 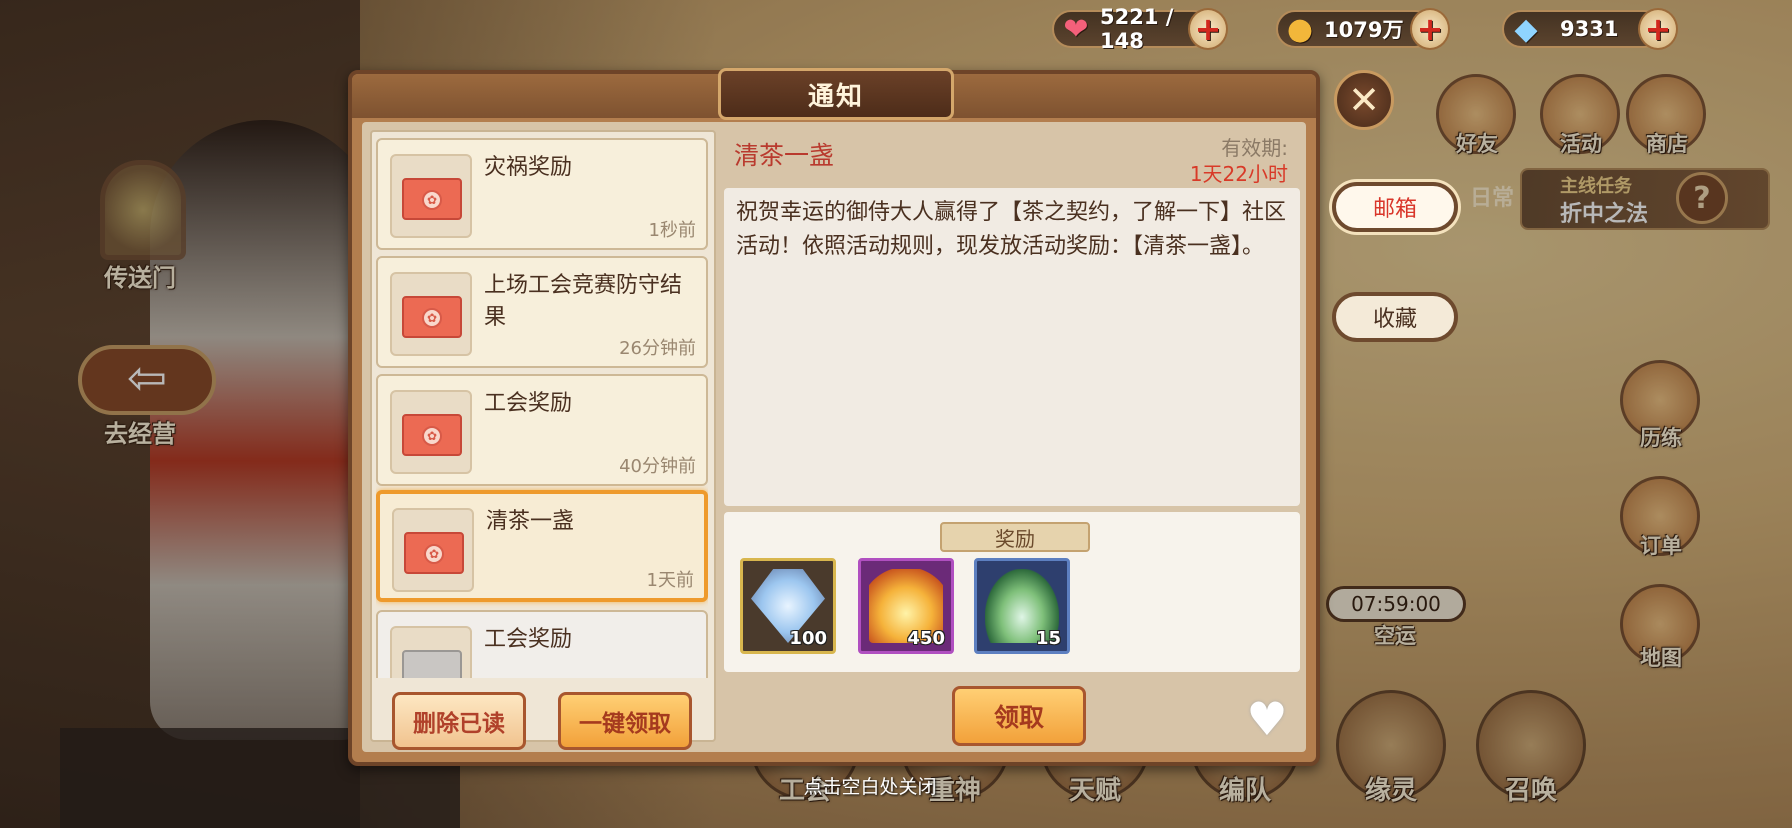 What do you see at coordinates (788, 606) in the screenshot?
I see `reward-item-diamond: 100` at bounding box center [788, 606].